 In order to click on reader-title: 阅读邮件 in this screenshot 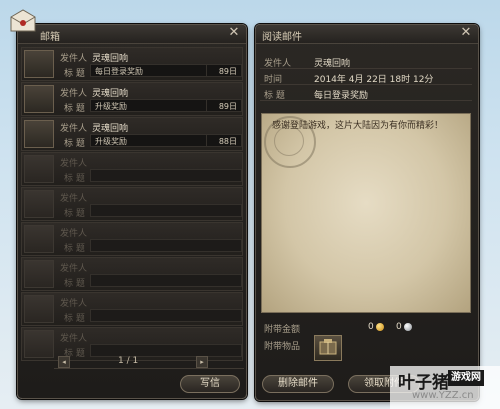, I will do `click(282, 37)`.